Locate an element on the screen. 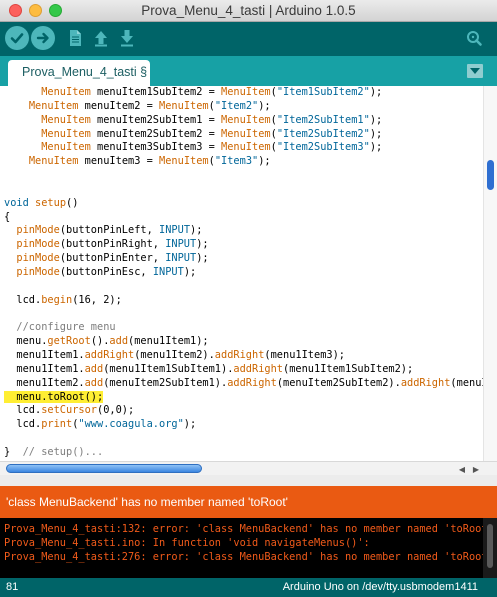 This screenshot has width=497, height=597. open-sketch-button is located at coordinates (101, 38).